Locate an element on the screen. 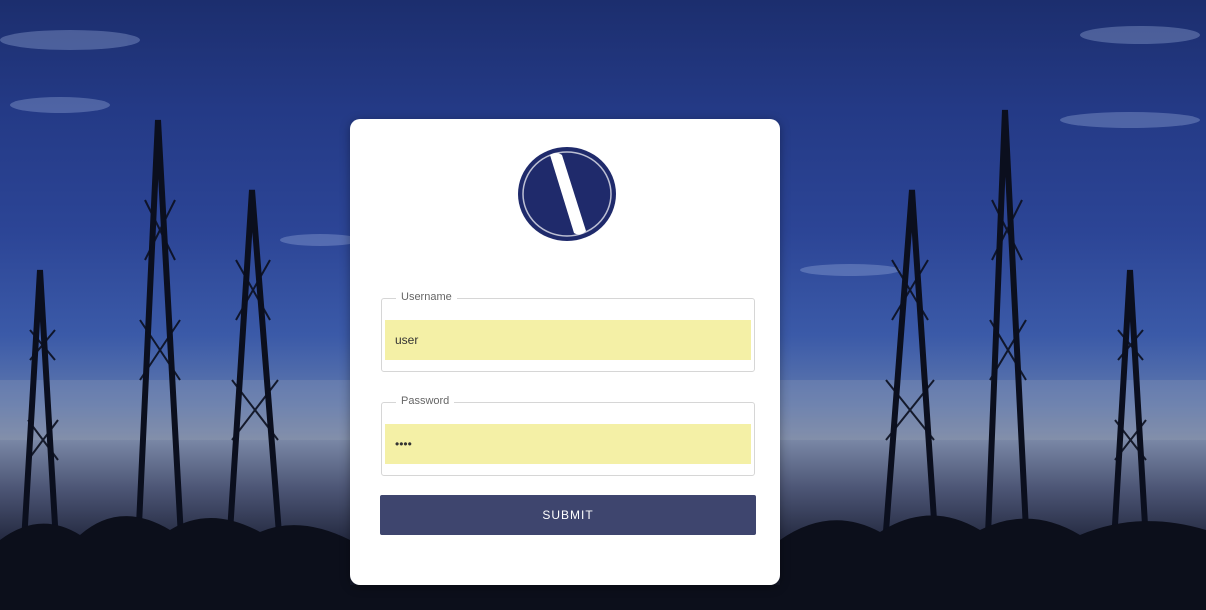 This screenshot has height=610, width=1206. password-label: Password is located at coordinates (425, 401).